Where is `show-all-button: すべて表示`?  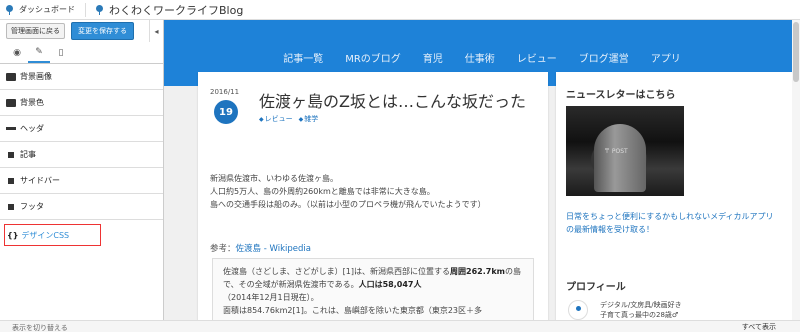 show-all-button: すべて表示 is located at coordinates (759, 327).